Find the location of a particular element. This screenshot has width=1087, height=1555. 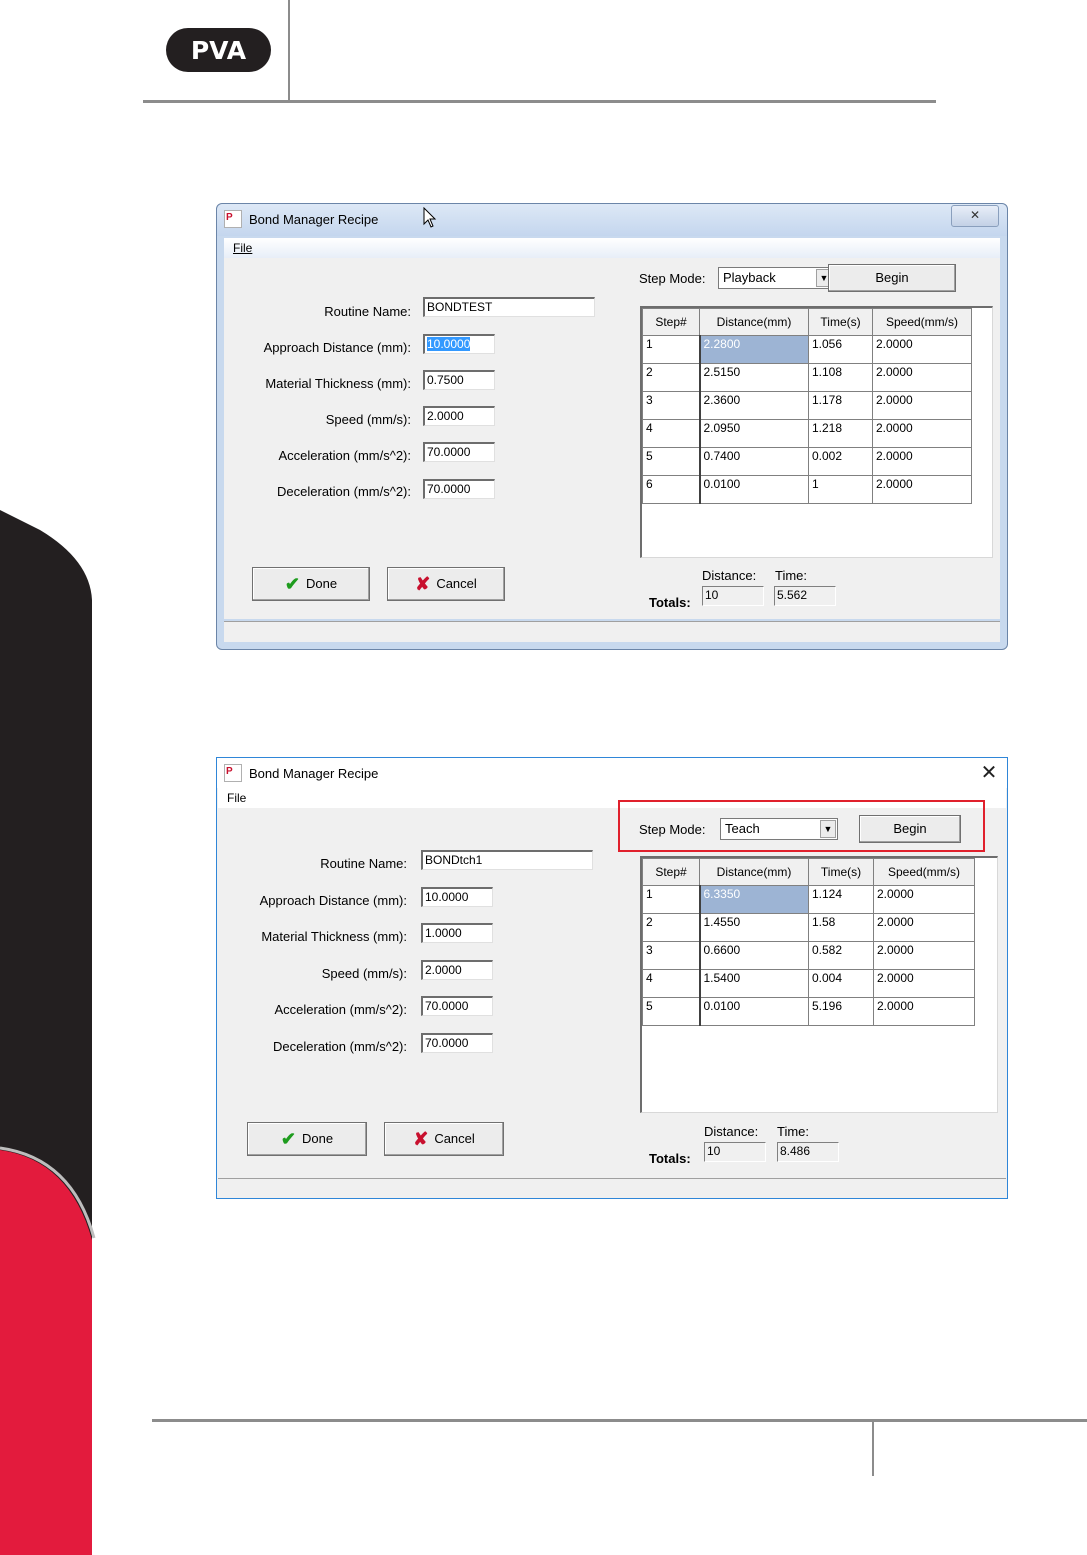

total-time-field: 8.486 is located at coordinates (808, 1152).